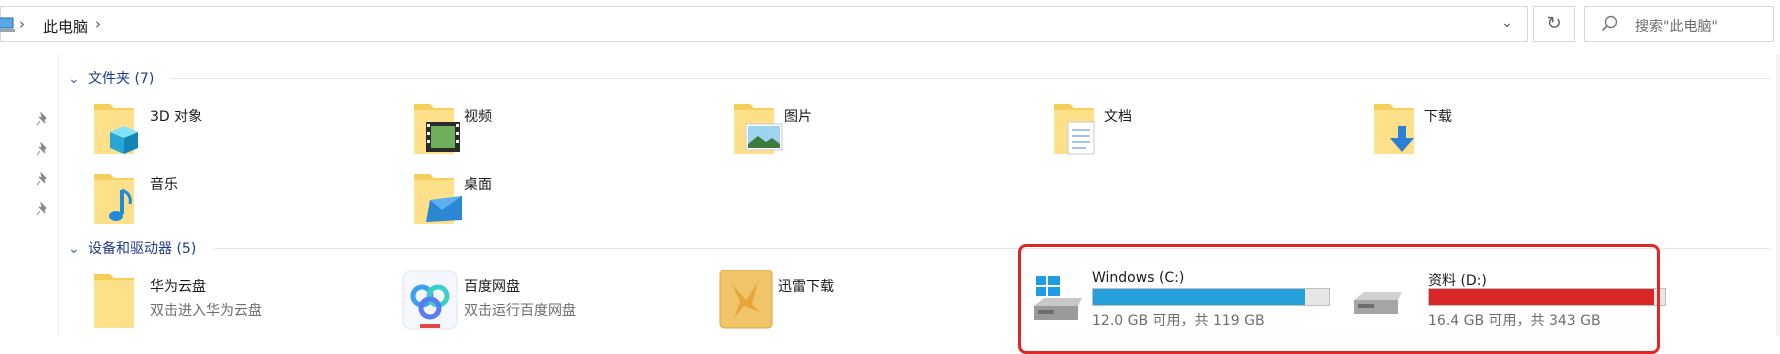 This screenshot has height=354, width=1780. Describe the element at coordinates (1522, 131) in the screenshot. I see `folder-downloads: 下载` at that location.